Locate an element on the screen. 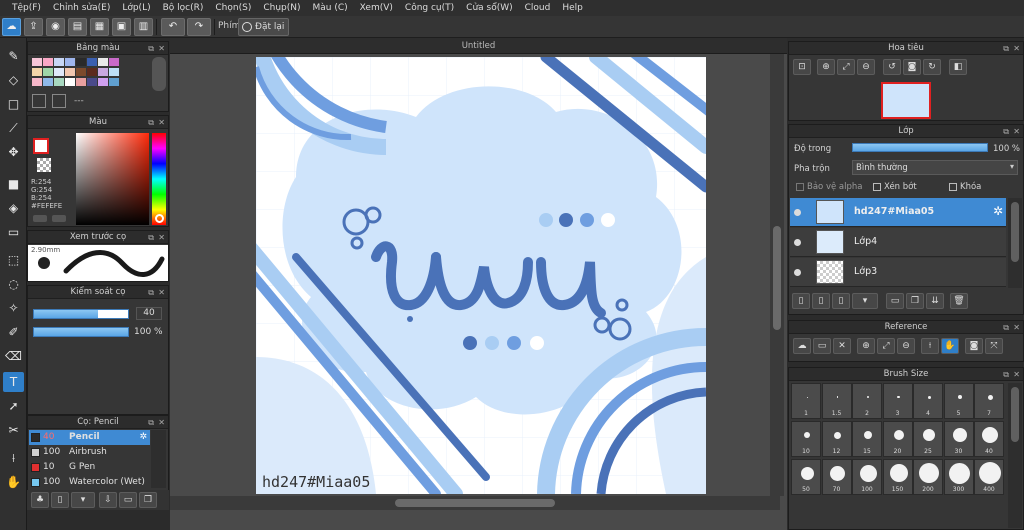 Image resolution: width=1024 pixels, height=530 pixels. text-tool-icon: T is located at coordinates (13, 382).